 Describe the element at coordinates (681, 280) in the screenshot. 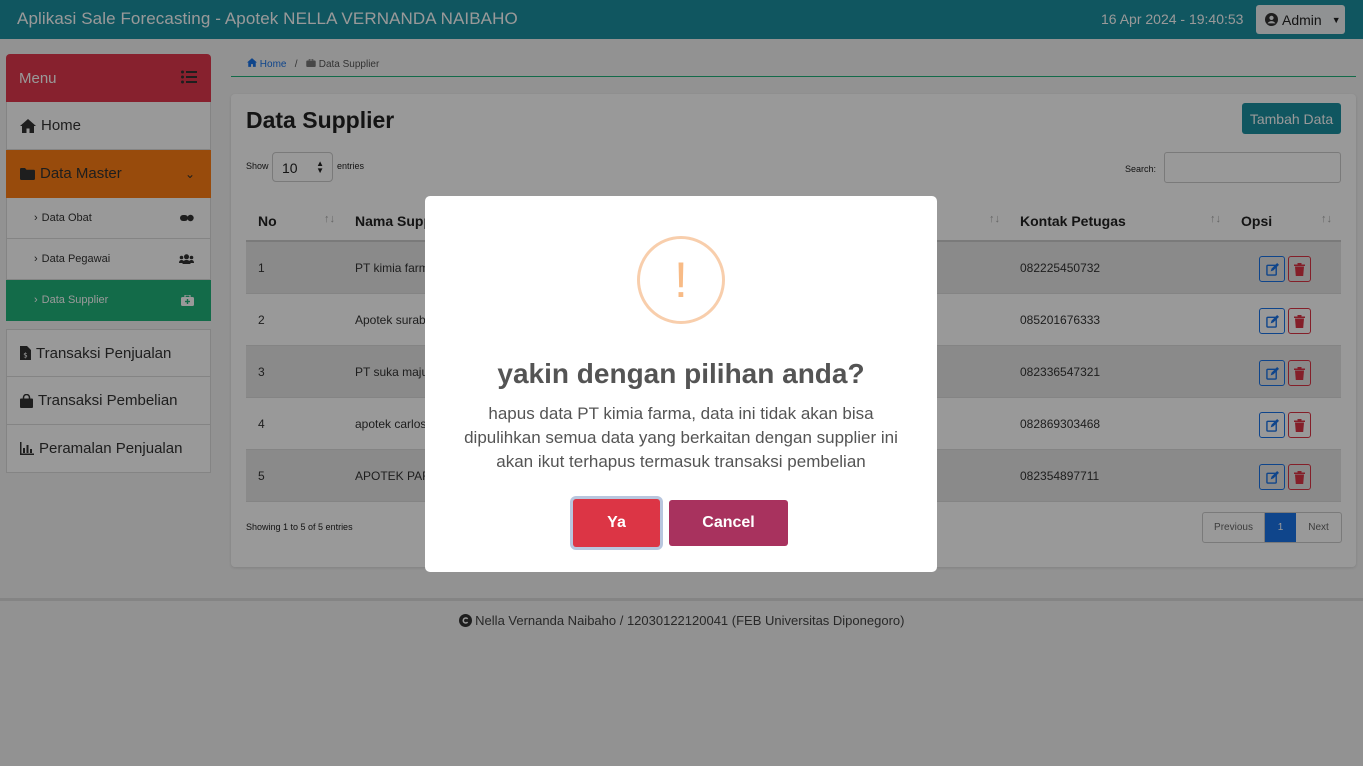

I see `warning-icon: !` at that location.